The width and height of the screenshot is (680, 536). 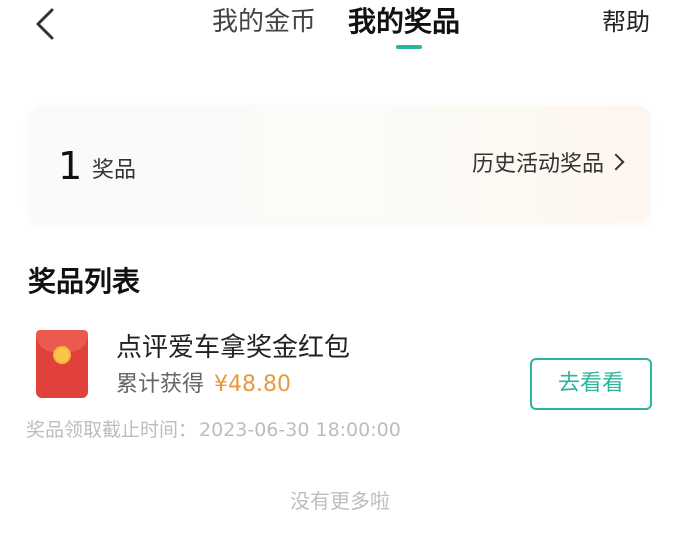 I want to click on deadline-value: 2023-06-30 18:00:00, so click(x=300, y=430).